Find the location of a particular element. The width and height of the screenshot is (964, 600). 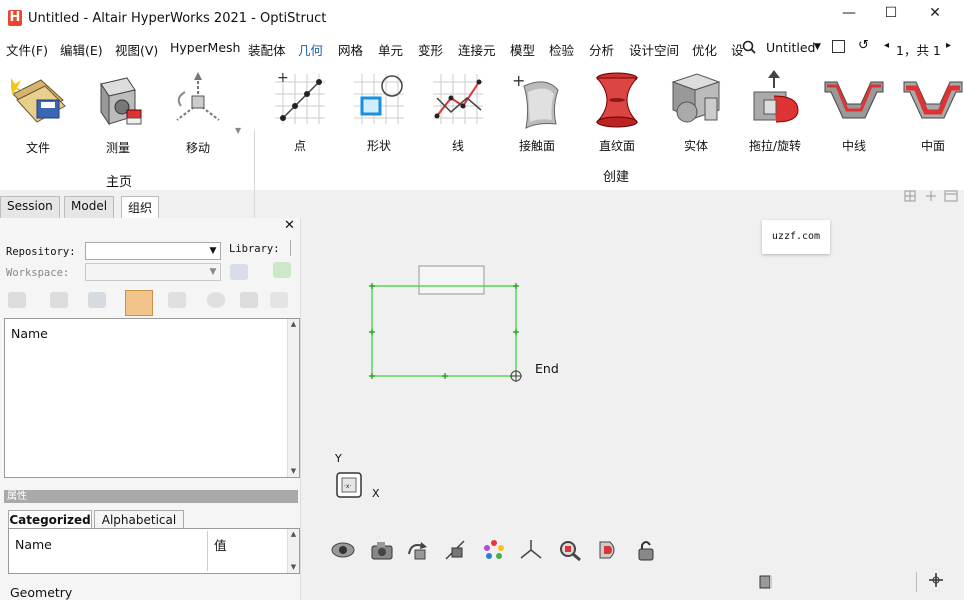

maximize-button: ☐ is located at coordinates (891, 13).